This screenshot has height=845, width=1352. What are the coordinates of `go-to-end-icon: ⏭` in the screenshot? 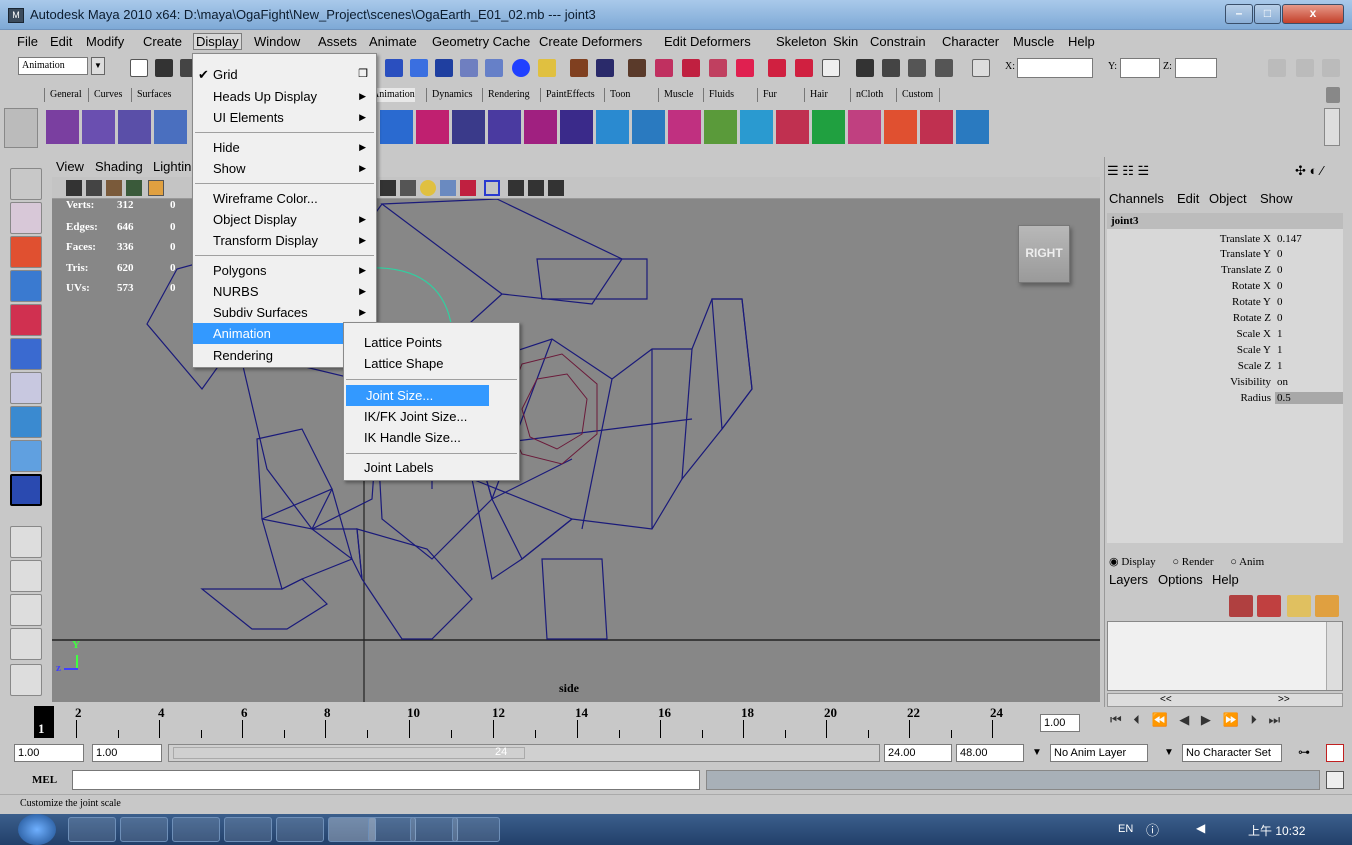 It's located at (1274, 719).